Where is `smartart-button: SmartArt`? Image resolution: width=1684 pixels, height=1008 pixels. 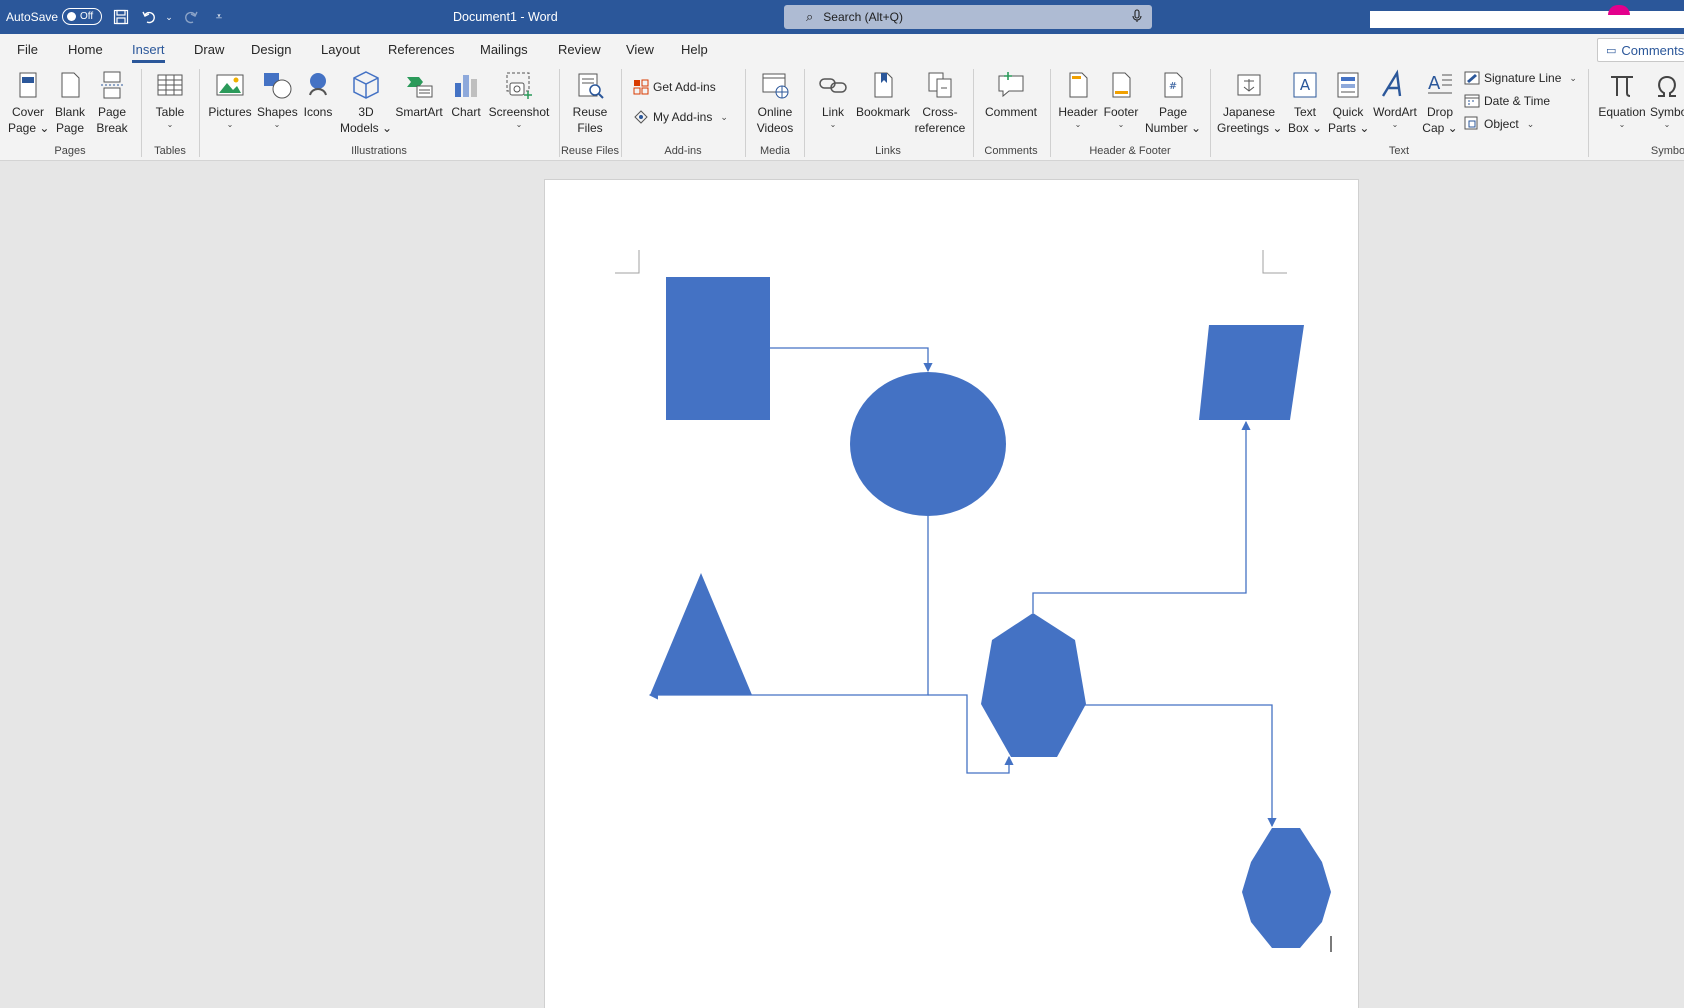 smartart-button: SmartArt is located at coordinates (419, 94).